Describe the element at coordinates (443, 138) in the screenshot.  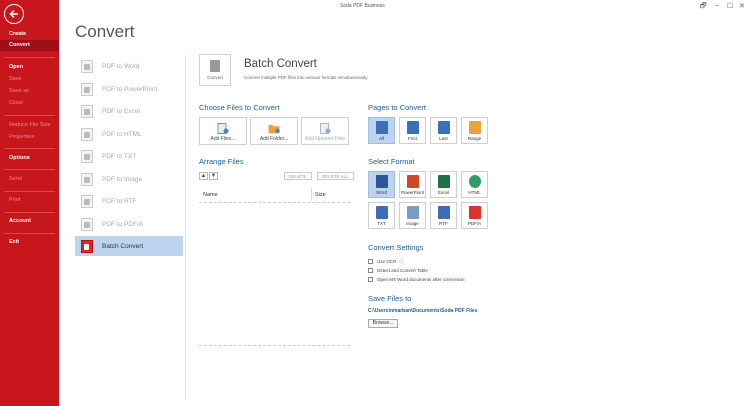
I see `page-option-label: Last` at that location.